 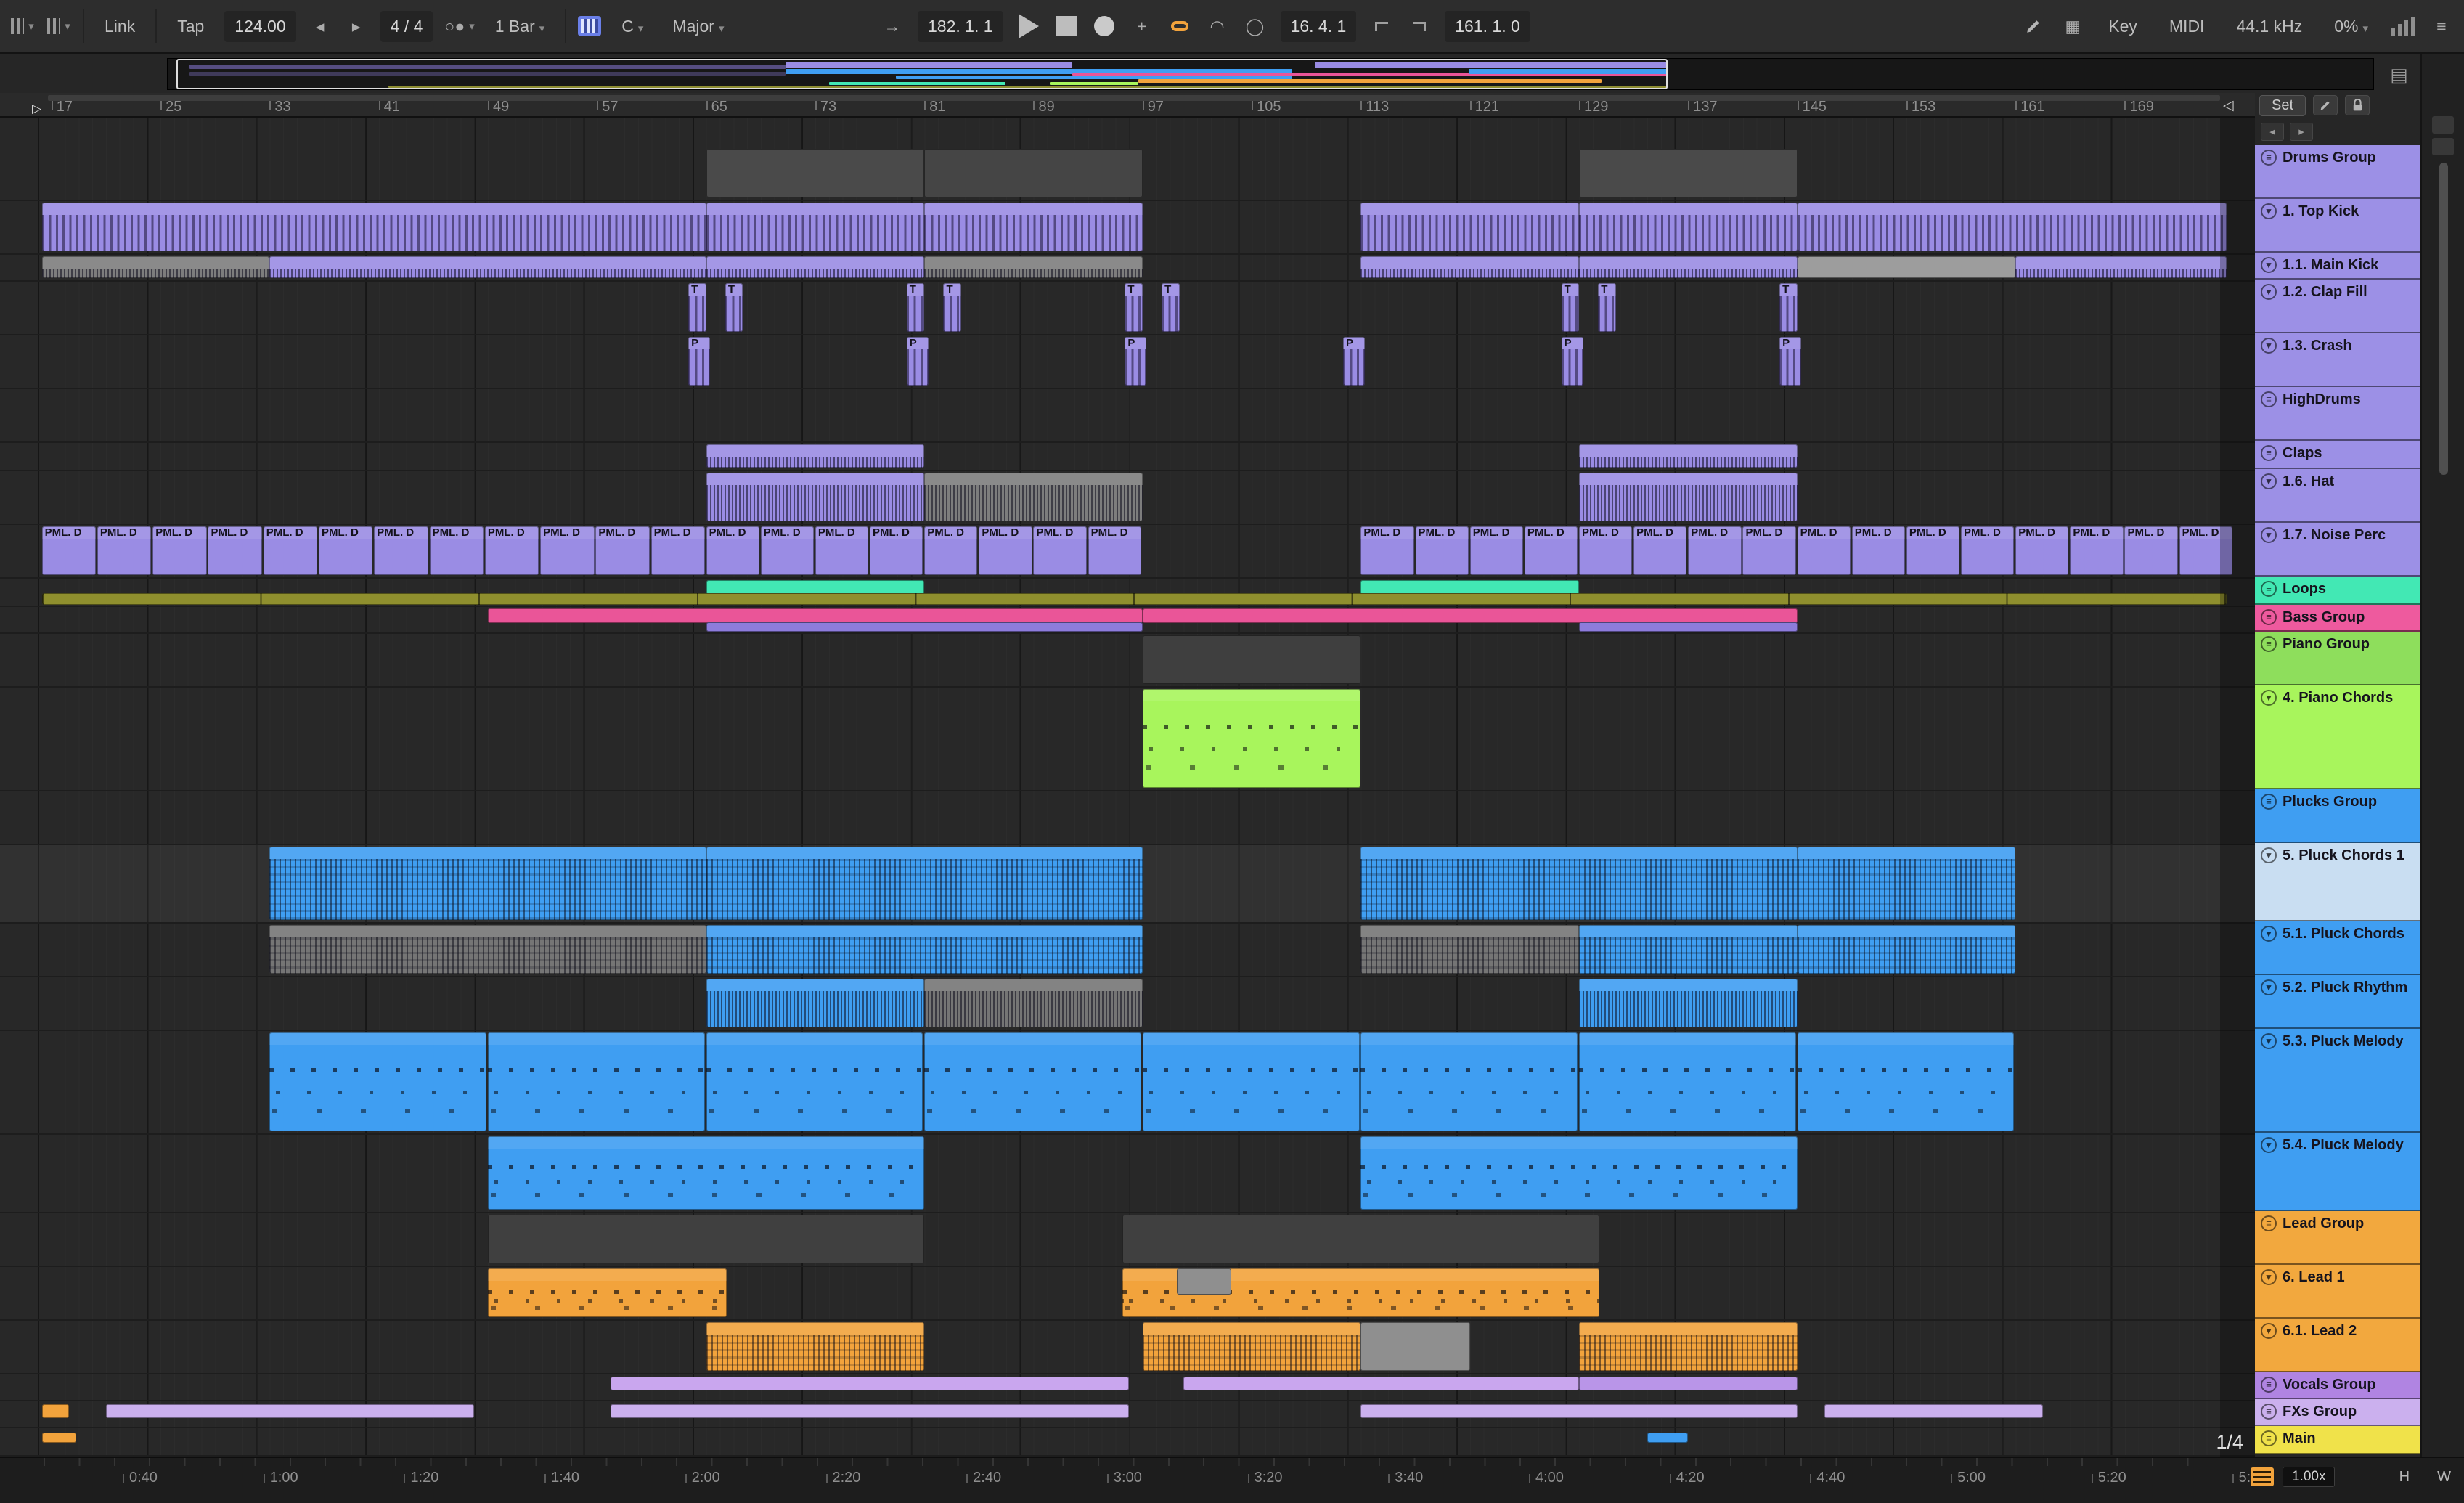 I want to click on track-lane-5-4-pluck-melody, so click(x=1127, y=1174).